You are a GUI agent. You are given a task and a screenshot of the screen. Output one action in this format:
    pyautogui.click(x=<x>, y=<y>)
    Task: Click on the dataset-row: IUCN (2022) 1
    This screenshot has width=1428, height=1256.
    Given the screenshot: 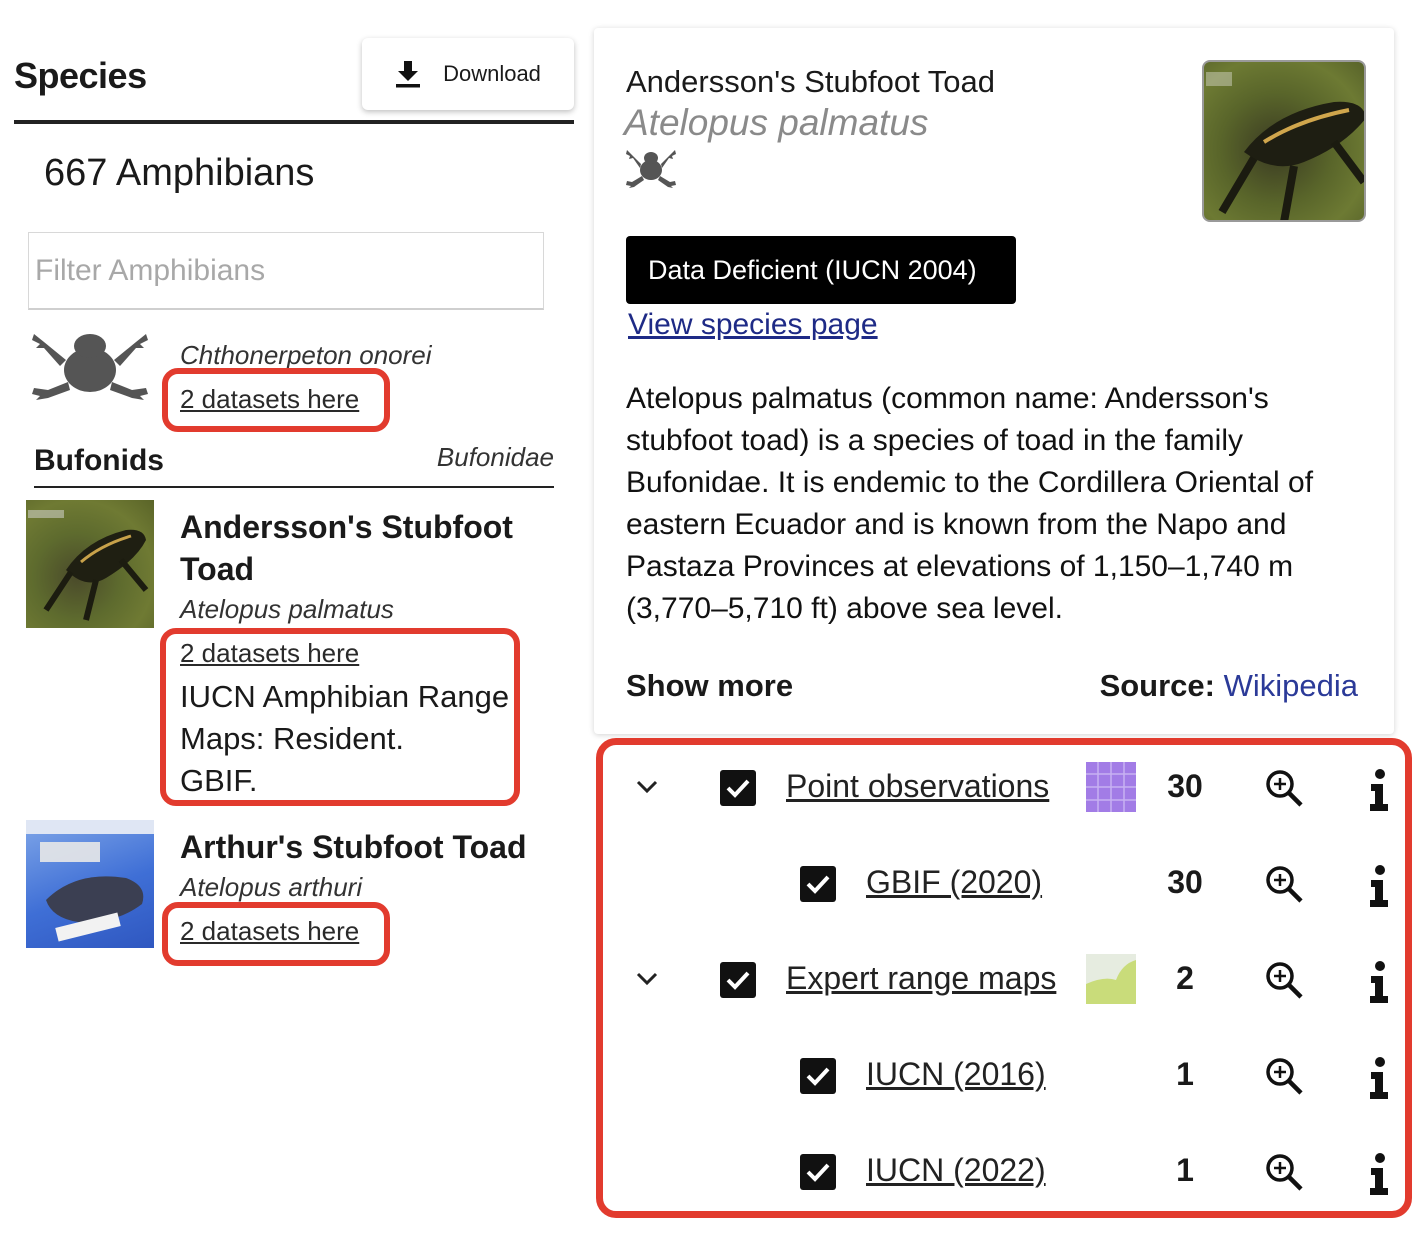 What is the action you would take?
    pyautogui.click(x=1000, y=1172)
    